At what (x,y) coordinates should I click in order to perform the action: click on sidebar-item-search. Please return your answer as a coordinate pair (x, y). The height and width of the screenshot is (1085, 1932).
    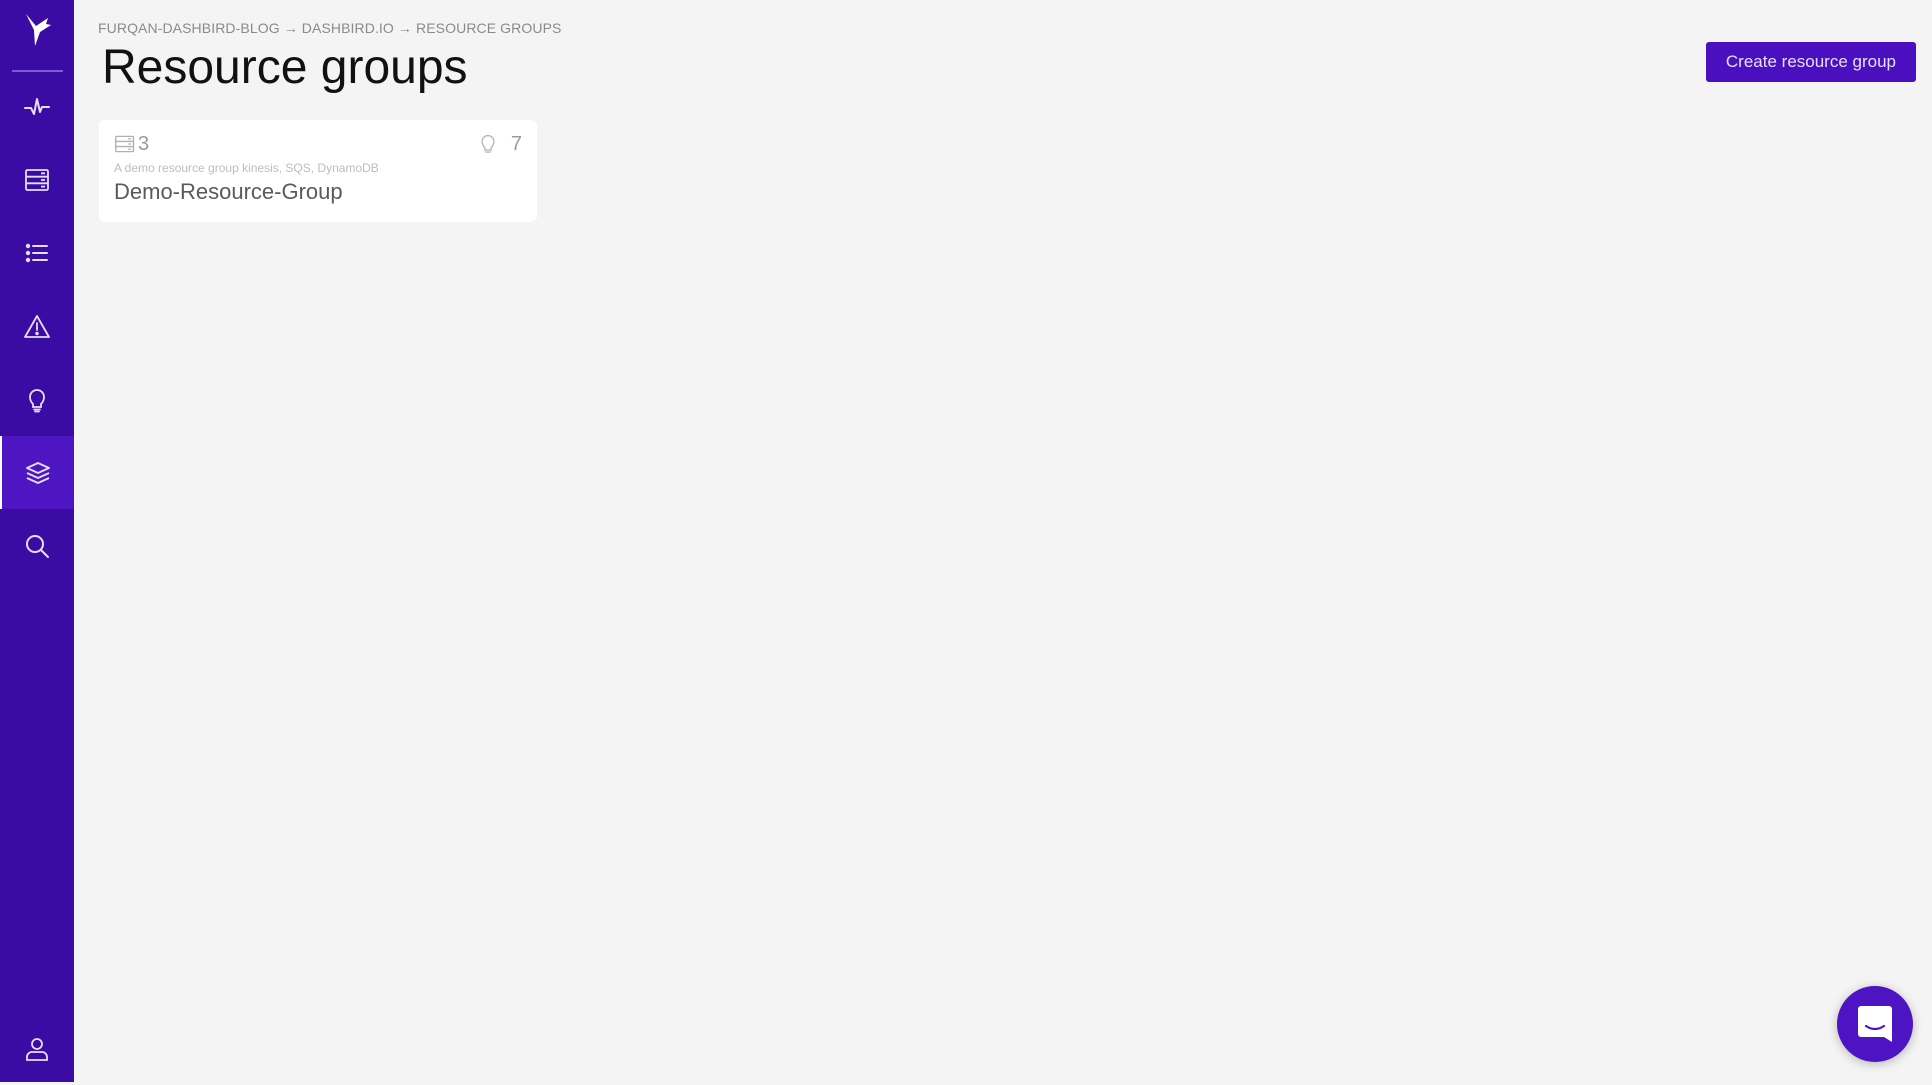
    Looking at the image, I should click on (37, 545).